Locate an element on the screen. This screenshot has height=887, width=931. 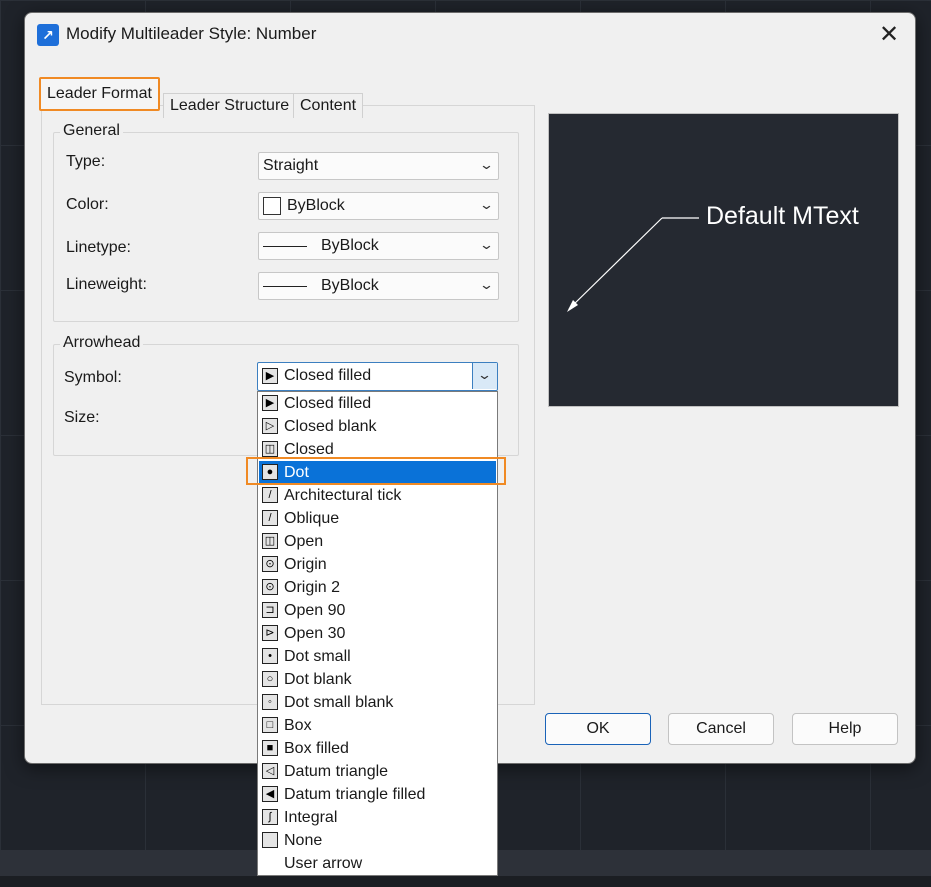
callout-highlight is located at coordinates (376, 471).